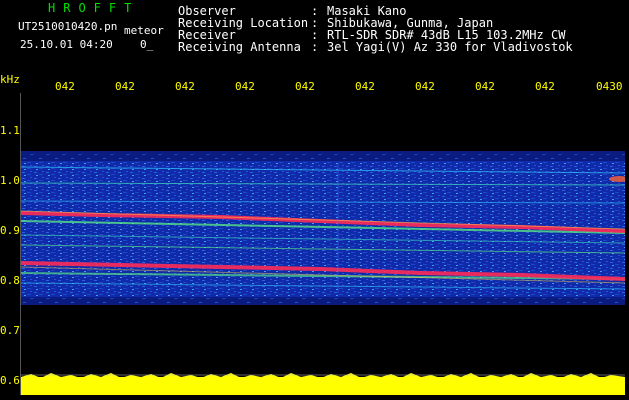 The width and height of the screenshot is (629, 400). Describe the element at coordinates (315, 47) in the screenshot. I see `info-sep: :` at that location.